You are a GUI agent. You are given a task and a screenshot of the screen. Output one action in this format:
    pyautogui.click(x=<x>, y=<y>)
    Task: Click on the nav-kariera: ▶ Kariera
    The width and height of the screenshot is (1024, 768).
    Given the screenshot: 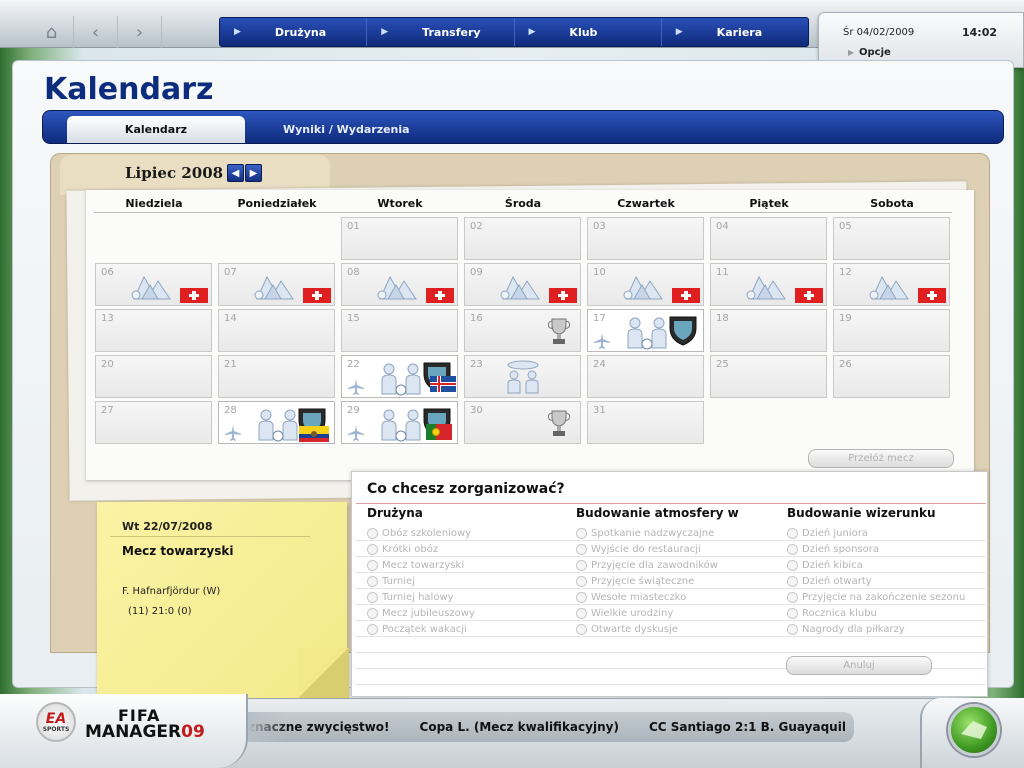 What is the action you would take?
    pyautogui.click(x=734, y=32)
    